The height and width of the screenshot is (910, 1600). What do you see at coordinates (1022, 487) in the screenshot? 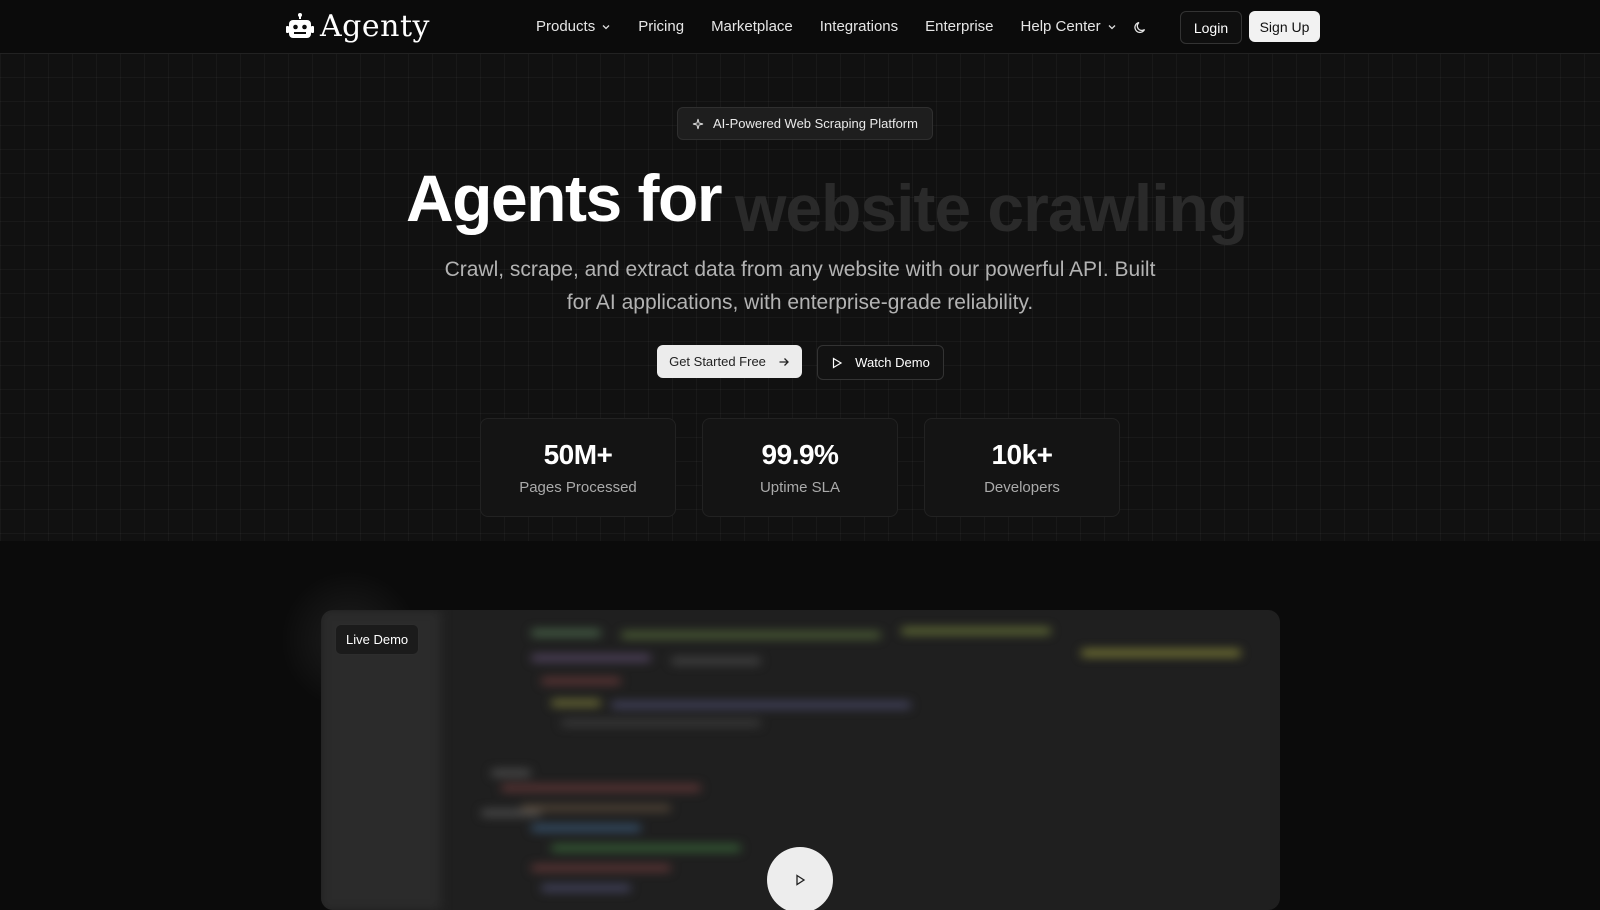
I see `stat-label: Developers` at bounding box center [1022, 487].